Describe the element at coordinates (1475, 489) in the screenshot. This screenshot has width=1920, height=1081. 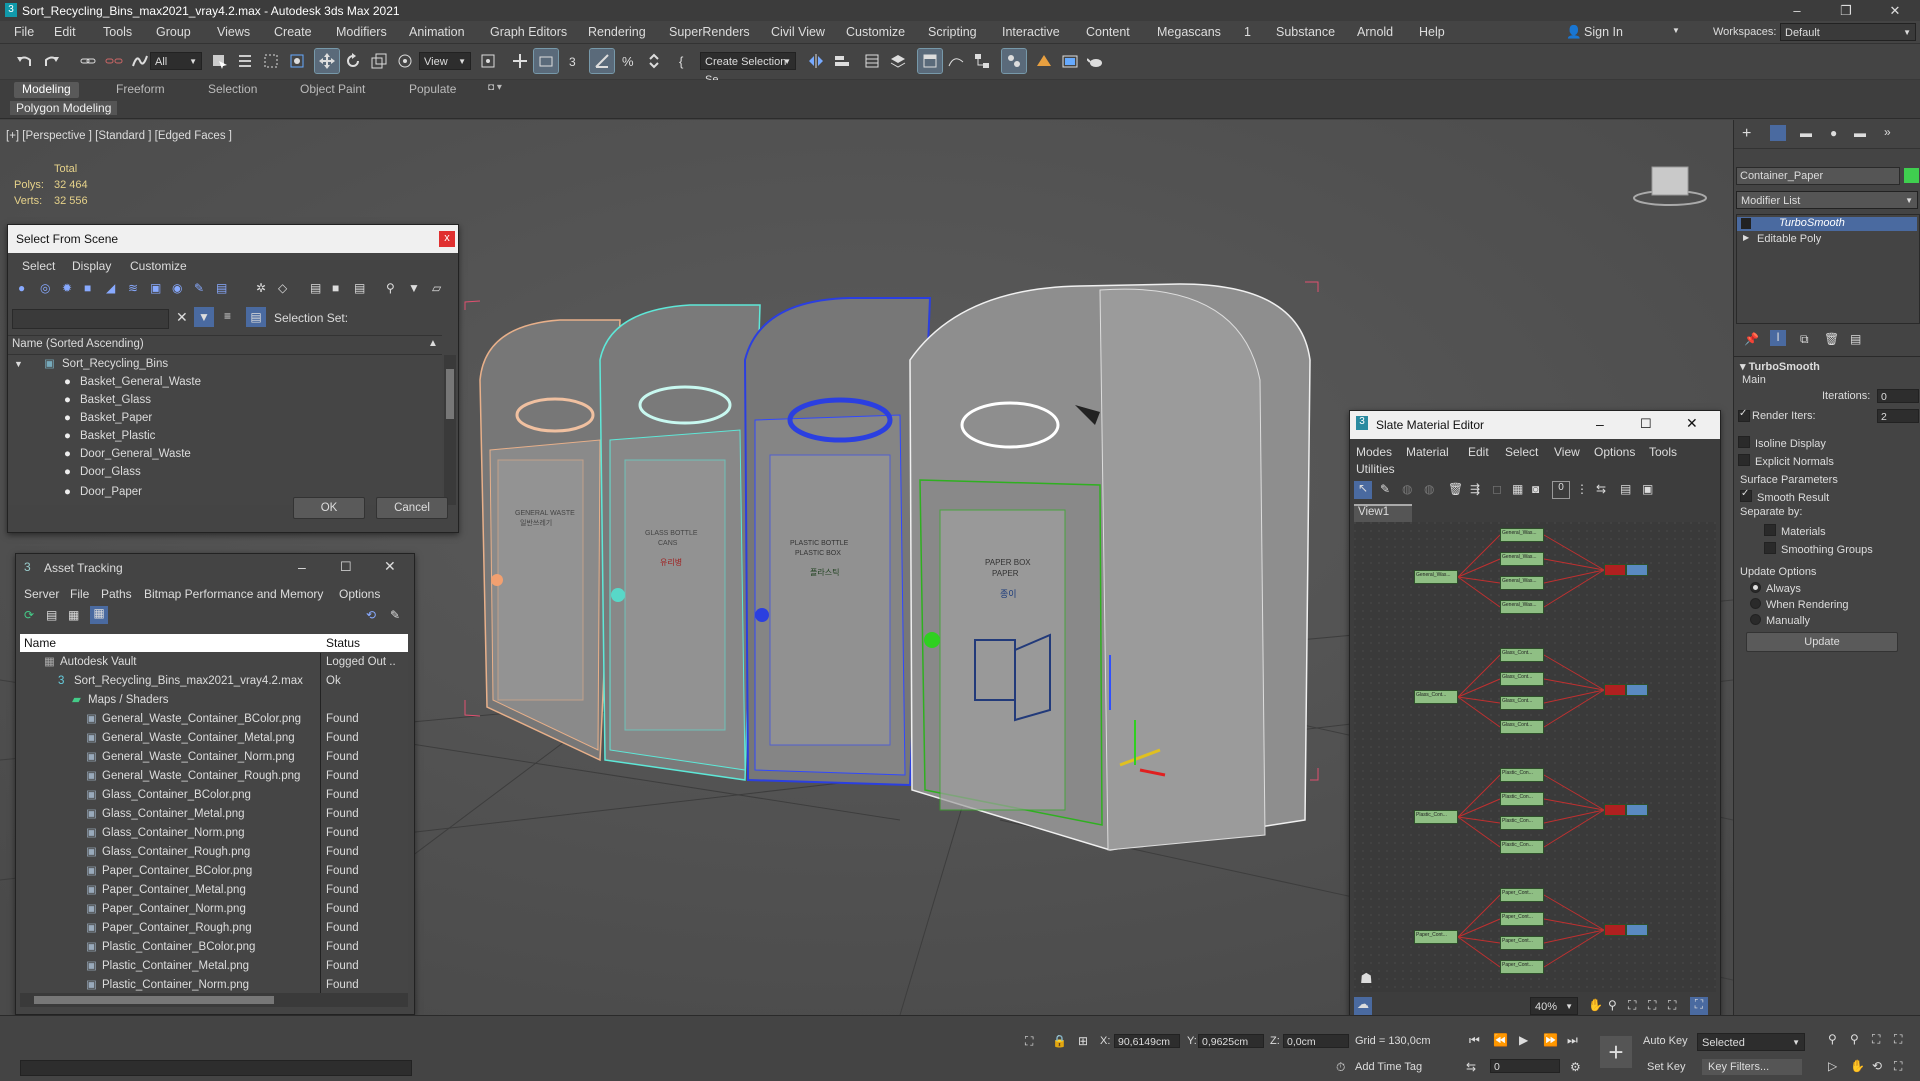
I see `move-children-icon: ⇶` at that location.